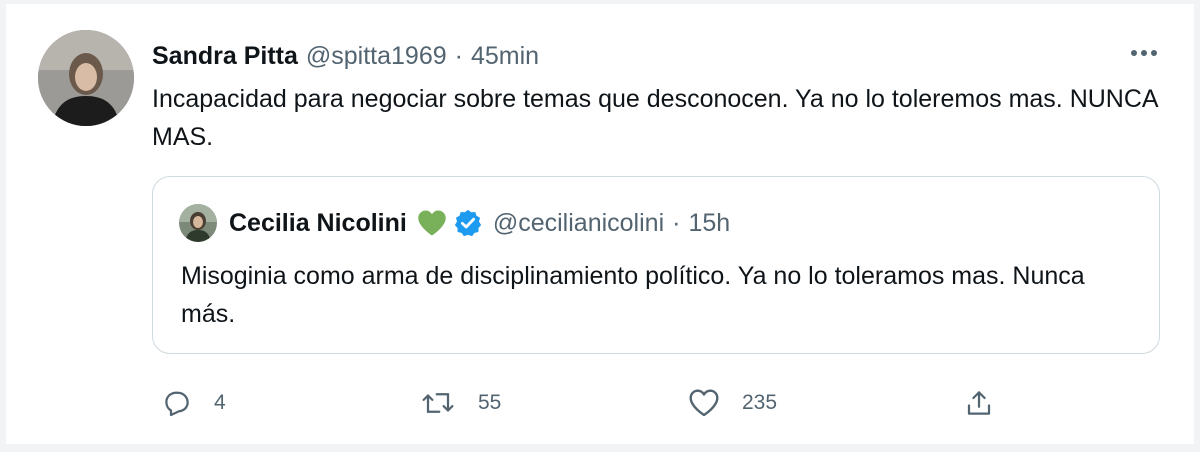  I want to click on quoted-author-name: Cecilia Nicolini, so click(318, 222).